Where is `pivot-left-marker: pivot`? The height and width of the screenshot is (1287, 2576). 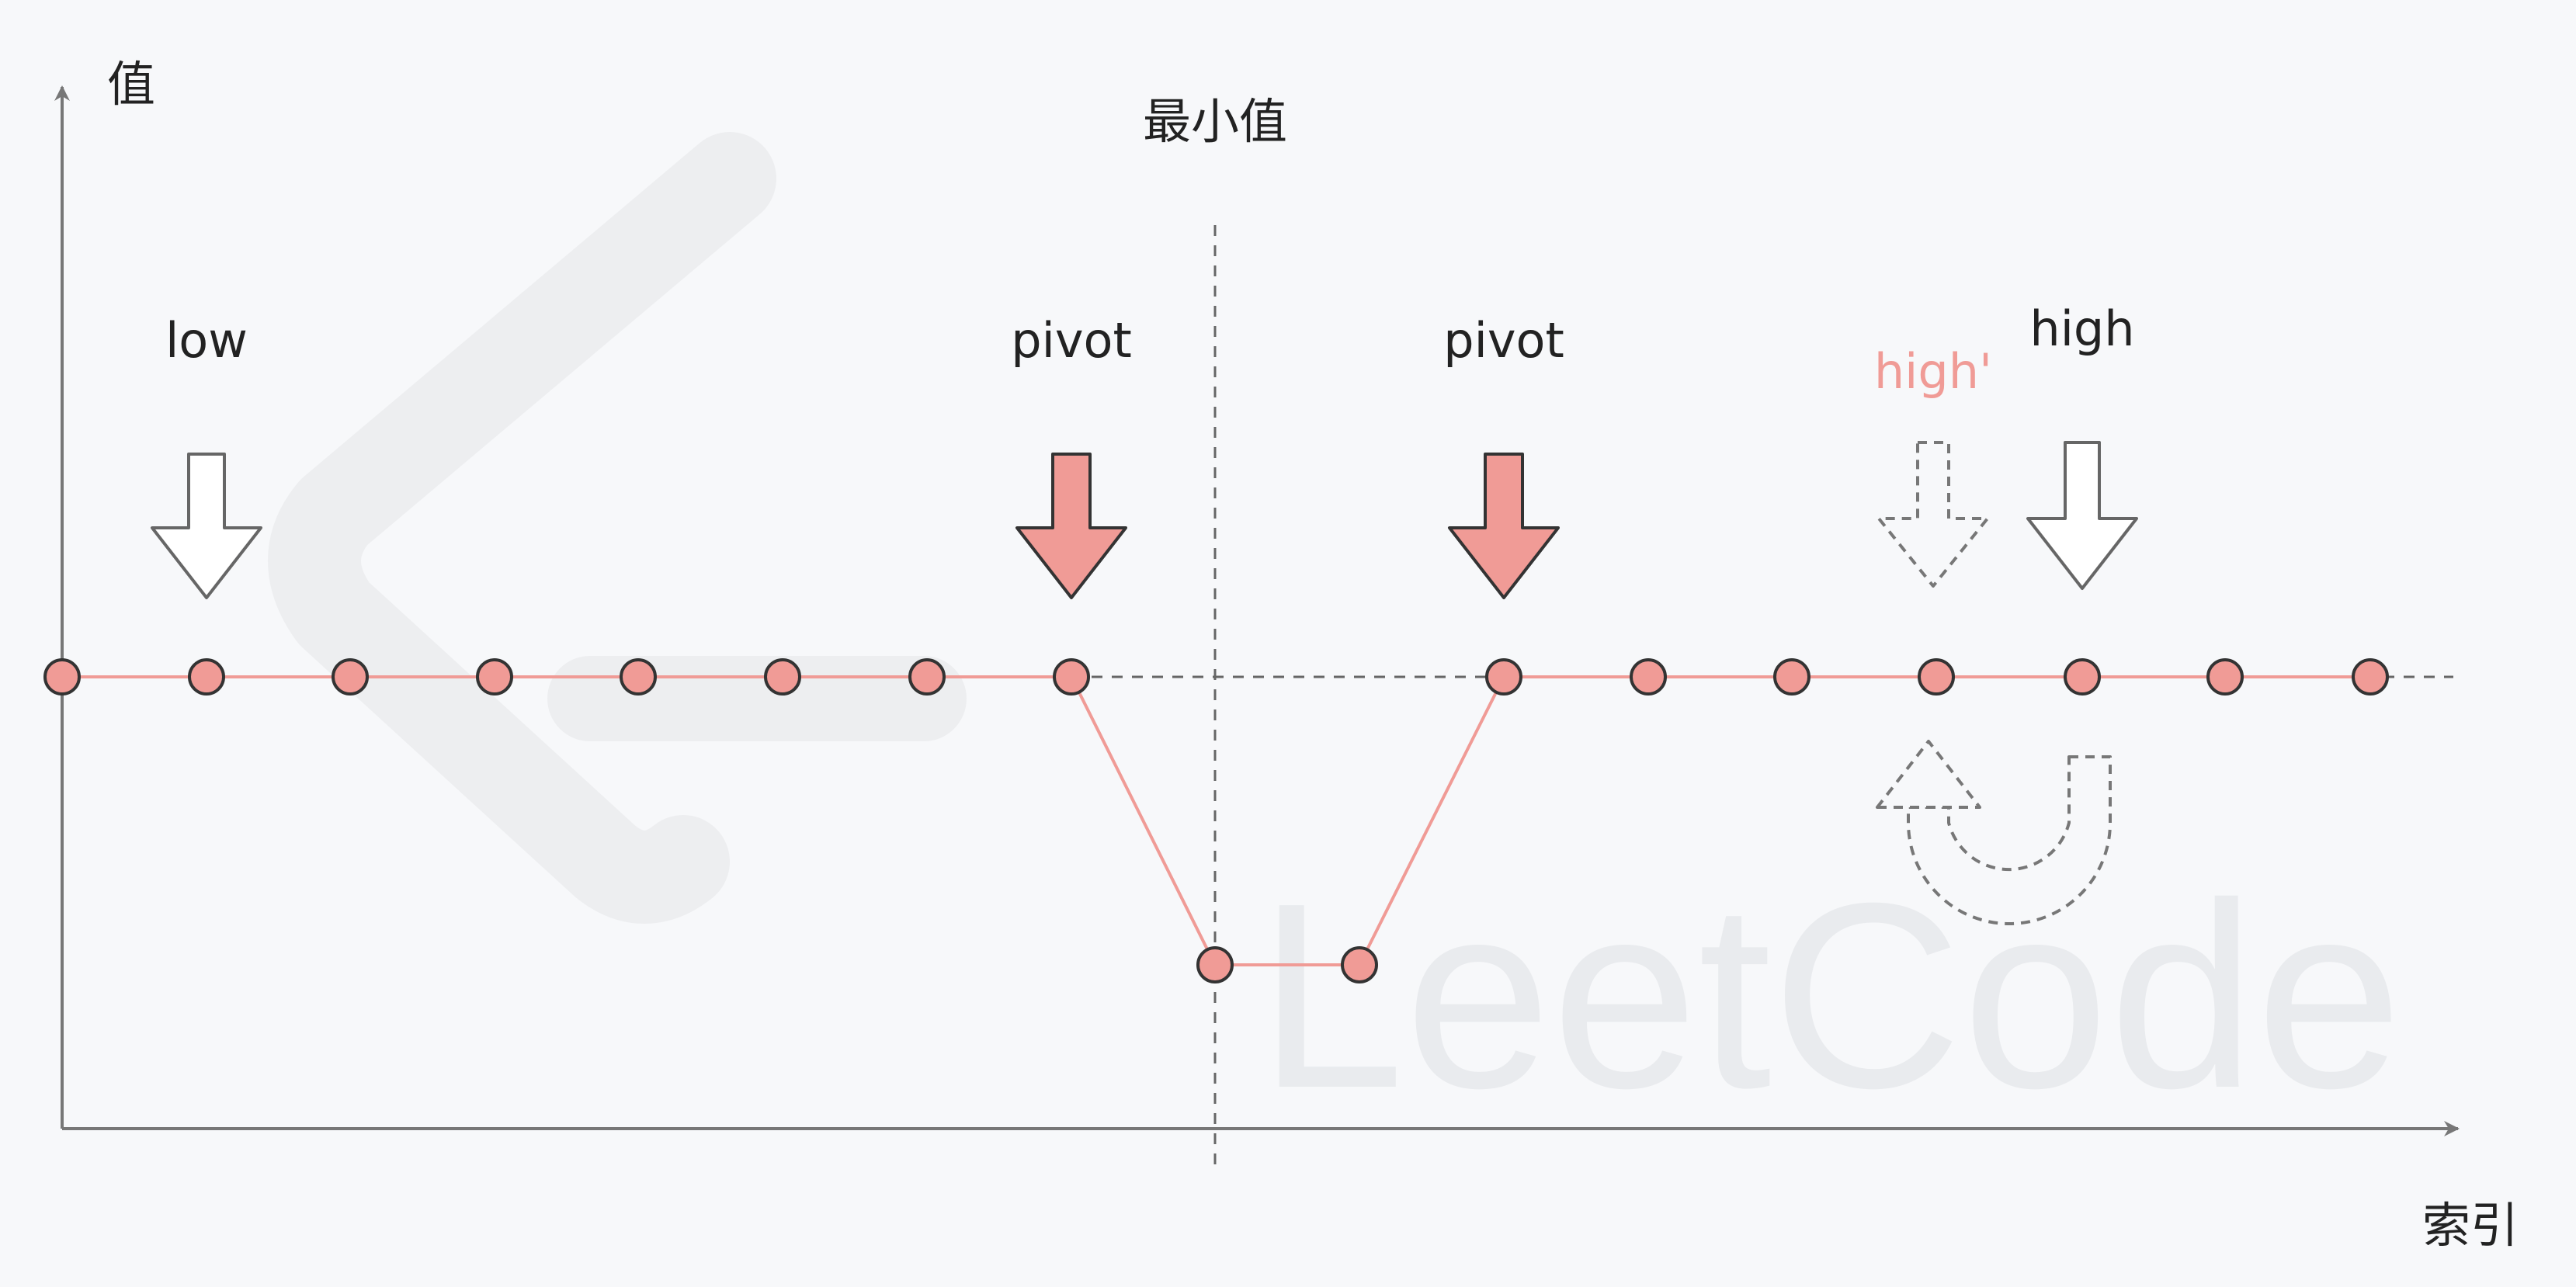
pivot-left-marker: pivot is located at coordinates (1071, 456).